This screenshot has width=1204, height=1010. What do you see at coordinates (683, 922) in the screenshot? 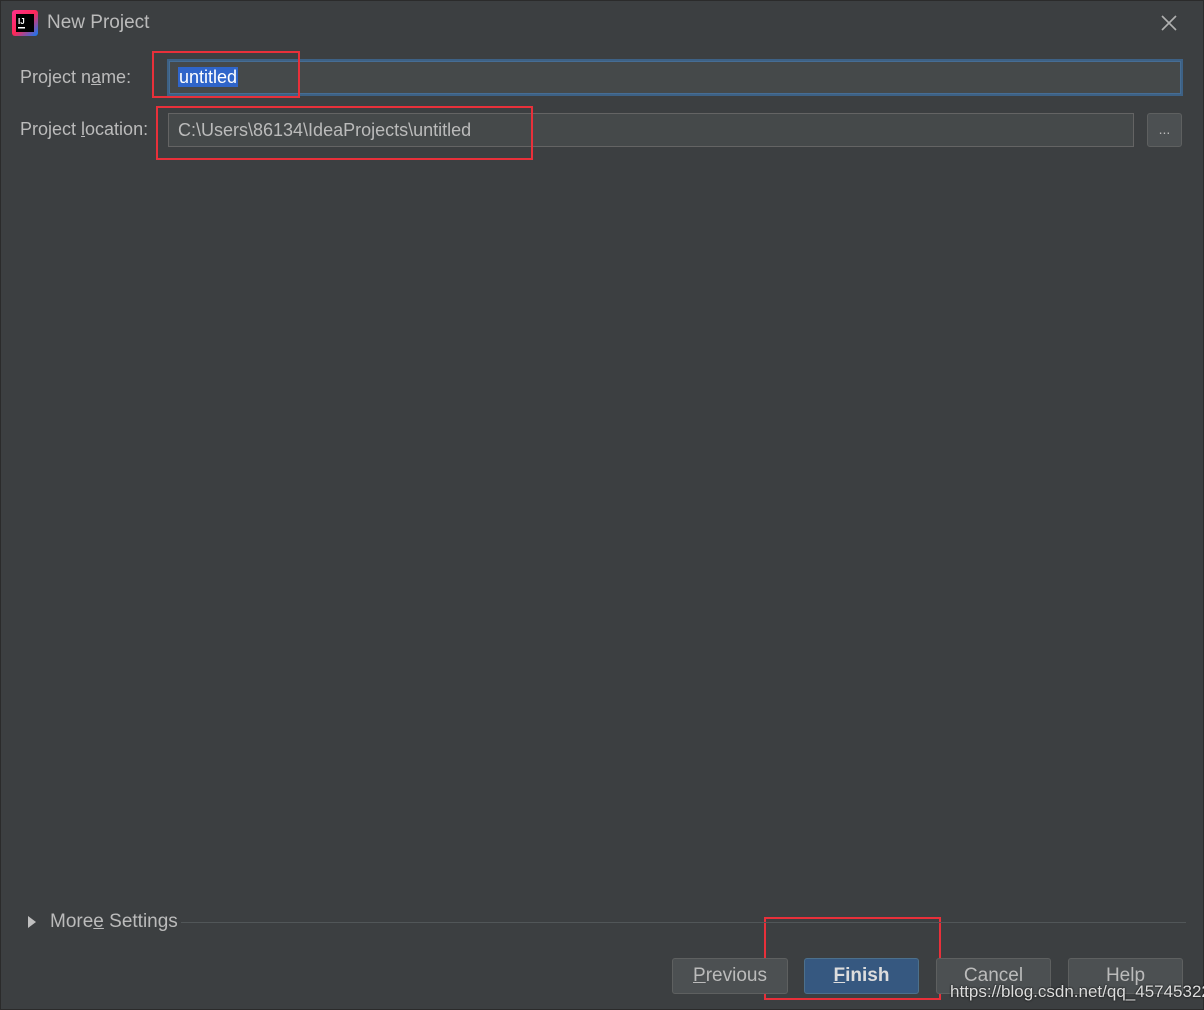
I see `more-settings-divider` at bounding box center [683, 922].